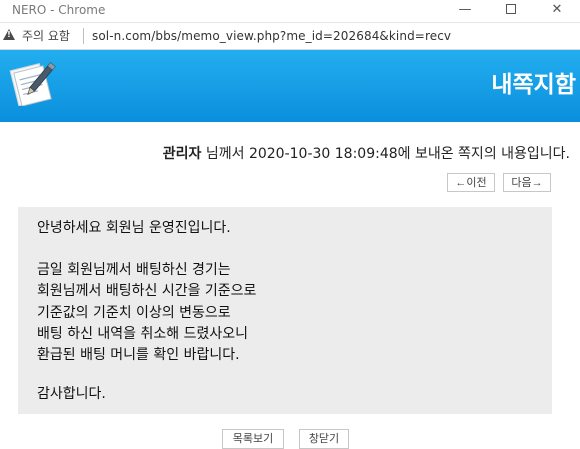 Image resolution: width=580 pixels, height=449 pixels. I want to click on close-window-button: ✕, so click(557, 11).